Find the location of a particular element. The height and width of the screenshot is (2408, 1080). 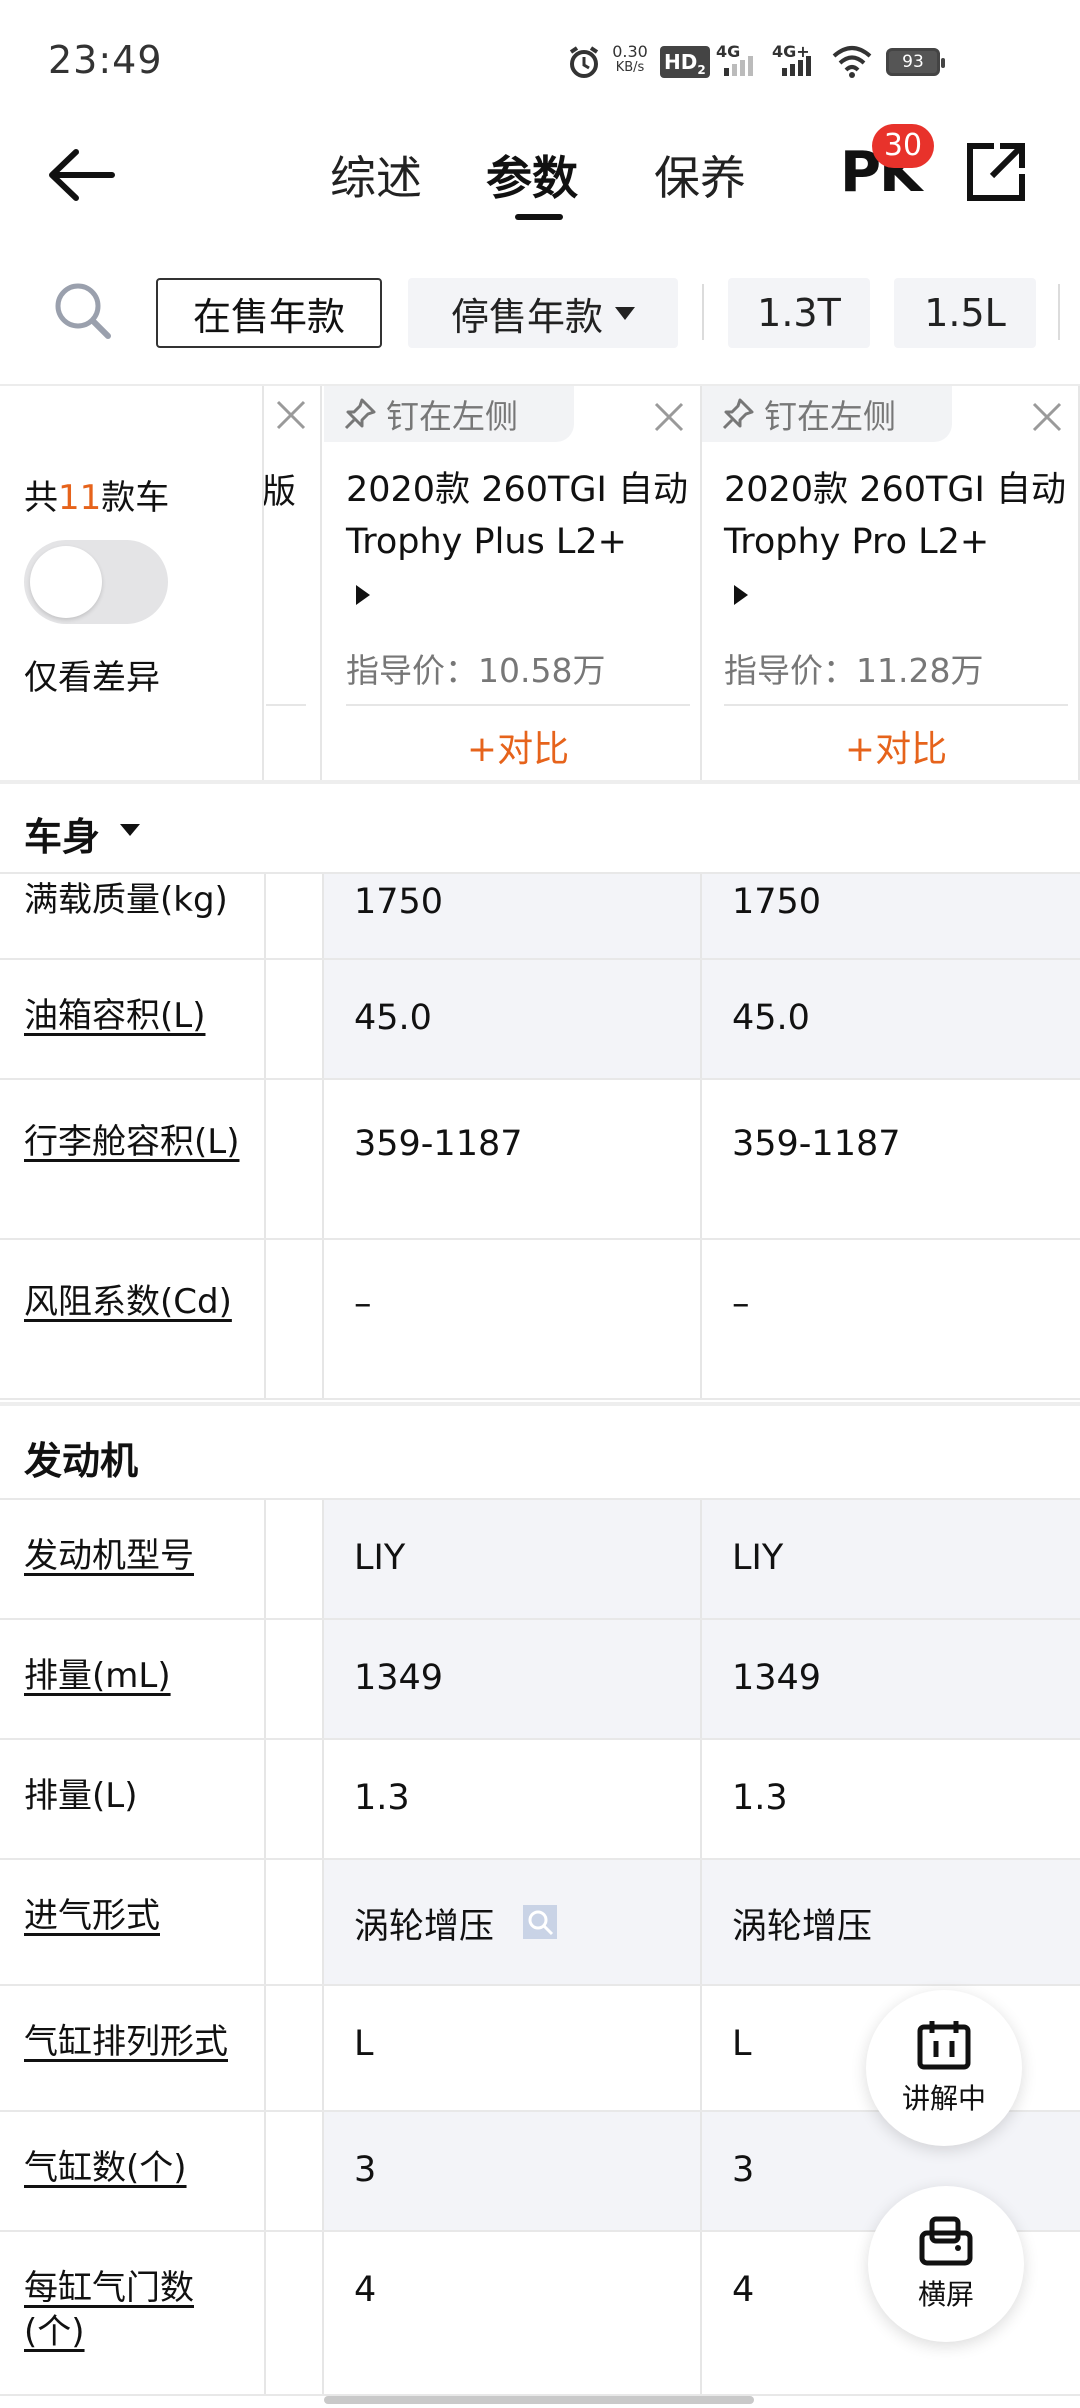

value-cell: L is located at coordinates (512, 2048).